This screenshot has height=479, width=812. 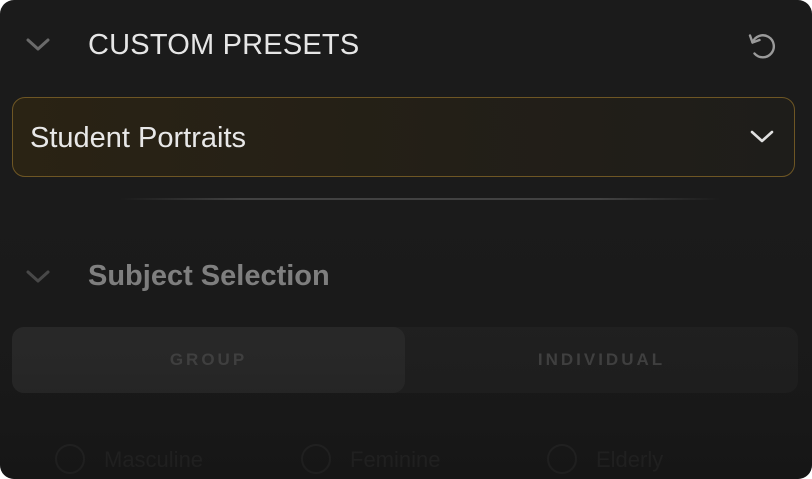 What do you see at coordinates (209, 276) in the screenshot?
I see `section-title: Subject Selection` at bounding box center [209, 276].